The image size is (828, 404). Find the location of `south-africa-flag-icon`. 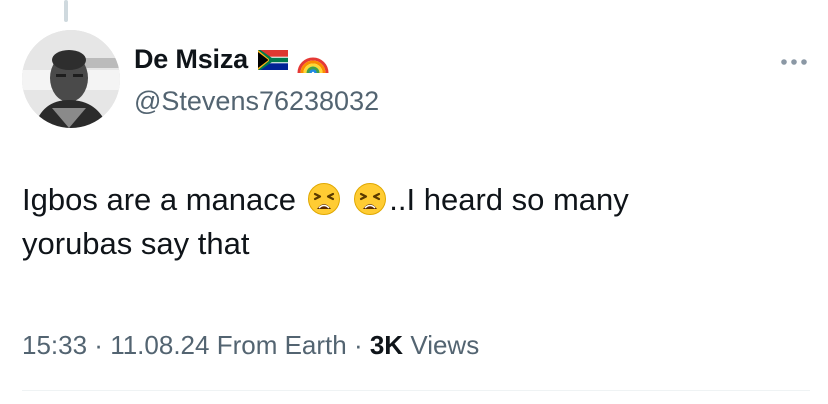

south-africa-flag-icon is located at coordinates (272, 59).